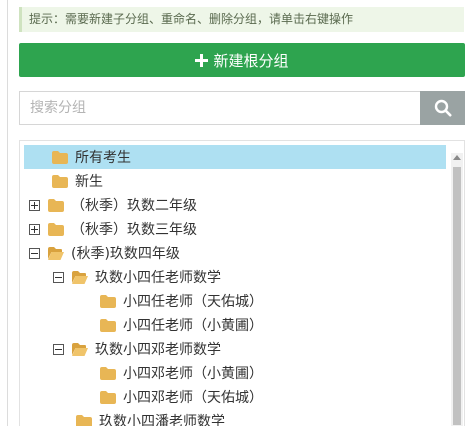 The image size is (474, 426). I want to click on left-panel-divider, so click(7, 213).